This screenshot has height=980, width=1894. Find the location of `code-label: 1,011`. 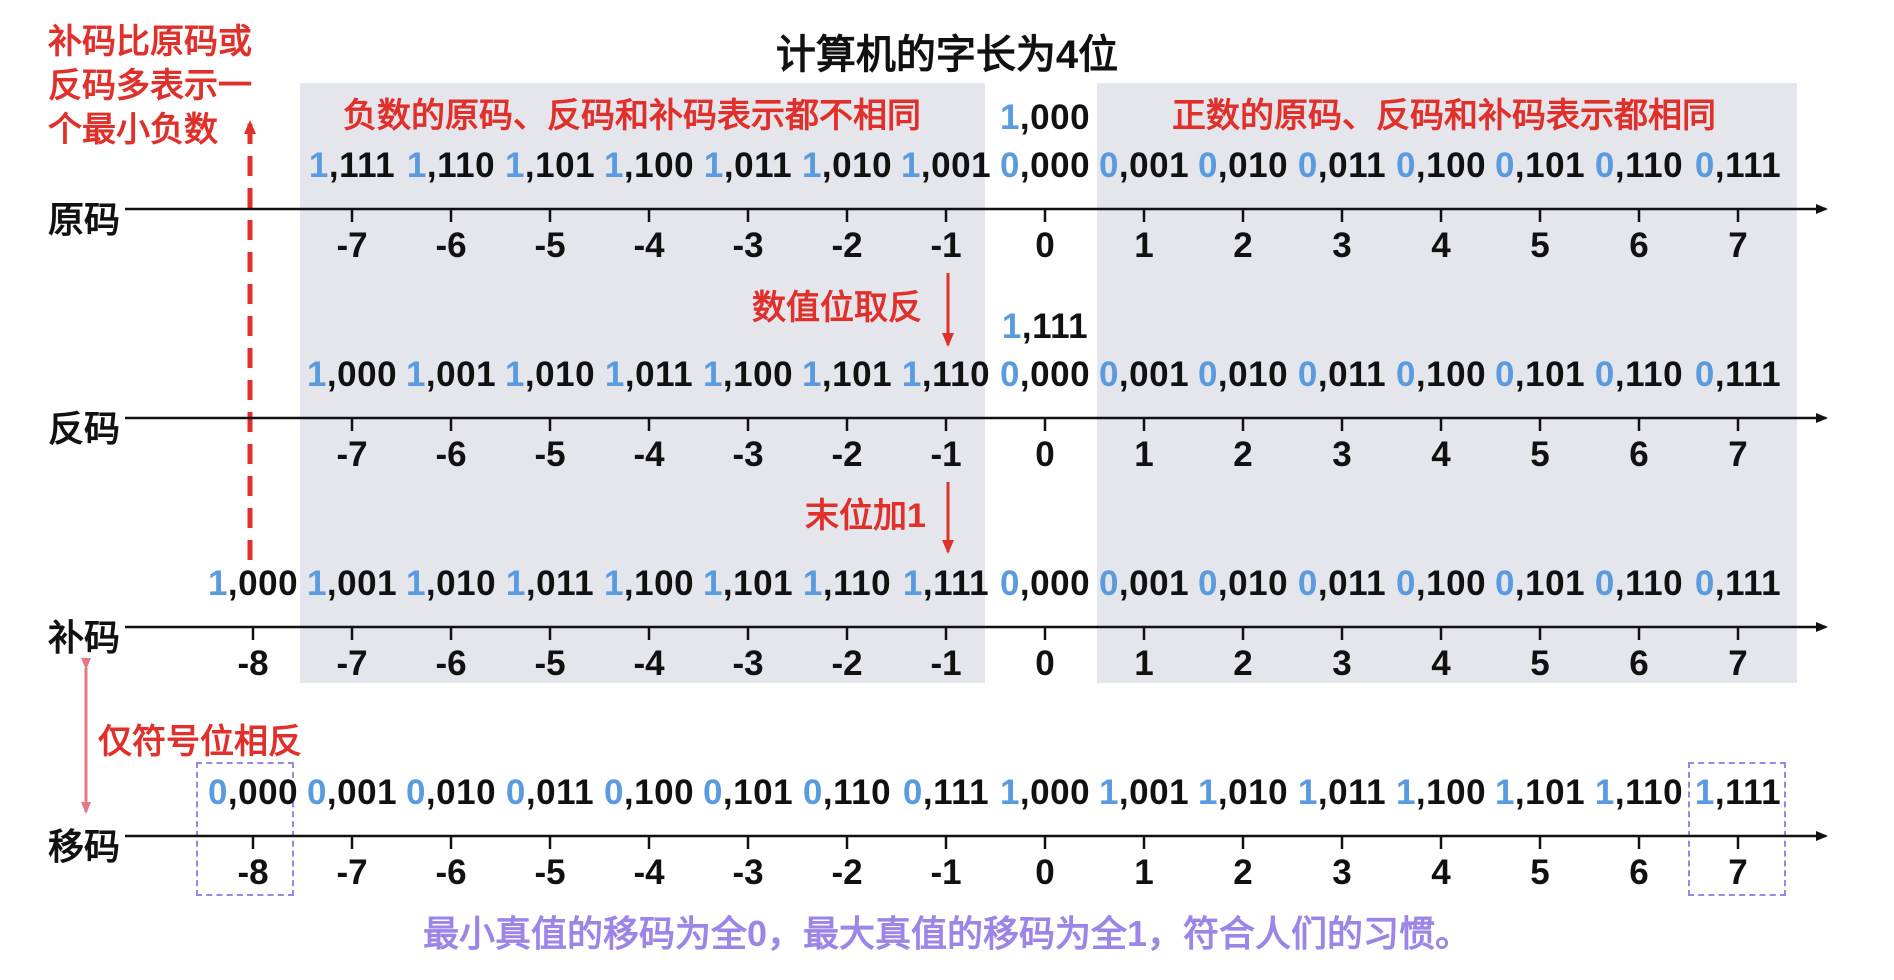

code-label: 1,011 is located at coordinates (1342, 793).